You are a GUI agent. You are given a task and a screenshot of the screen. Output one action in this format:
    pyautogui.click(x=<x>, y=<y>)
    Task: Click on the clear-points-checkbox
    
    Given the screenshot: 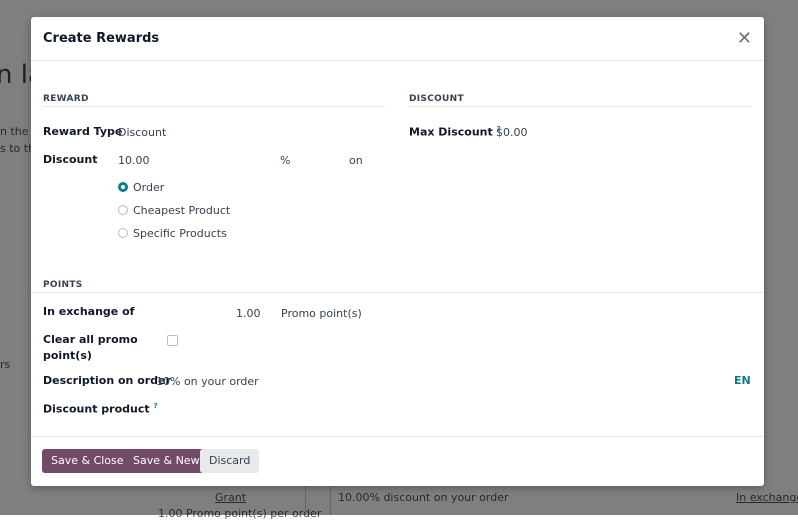 What is the action you would take?
    pyautogui.click(x=172, y=340)
    